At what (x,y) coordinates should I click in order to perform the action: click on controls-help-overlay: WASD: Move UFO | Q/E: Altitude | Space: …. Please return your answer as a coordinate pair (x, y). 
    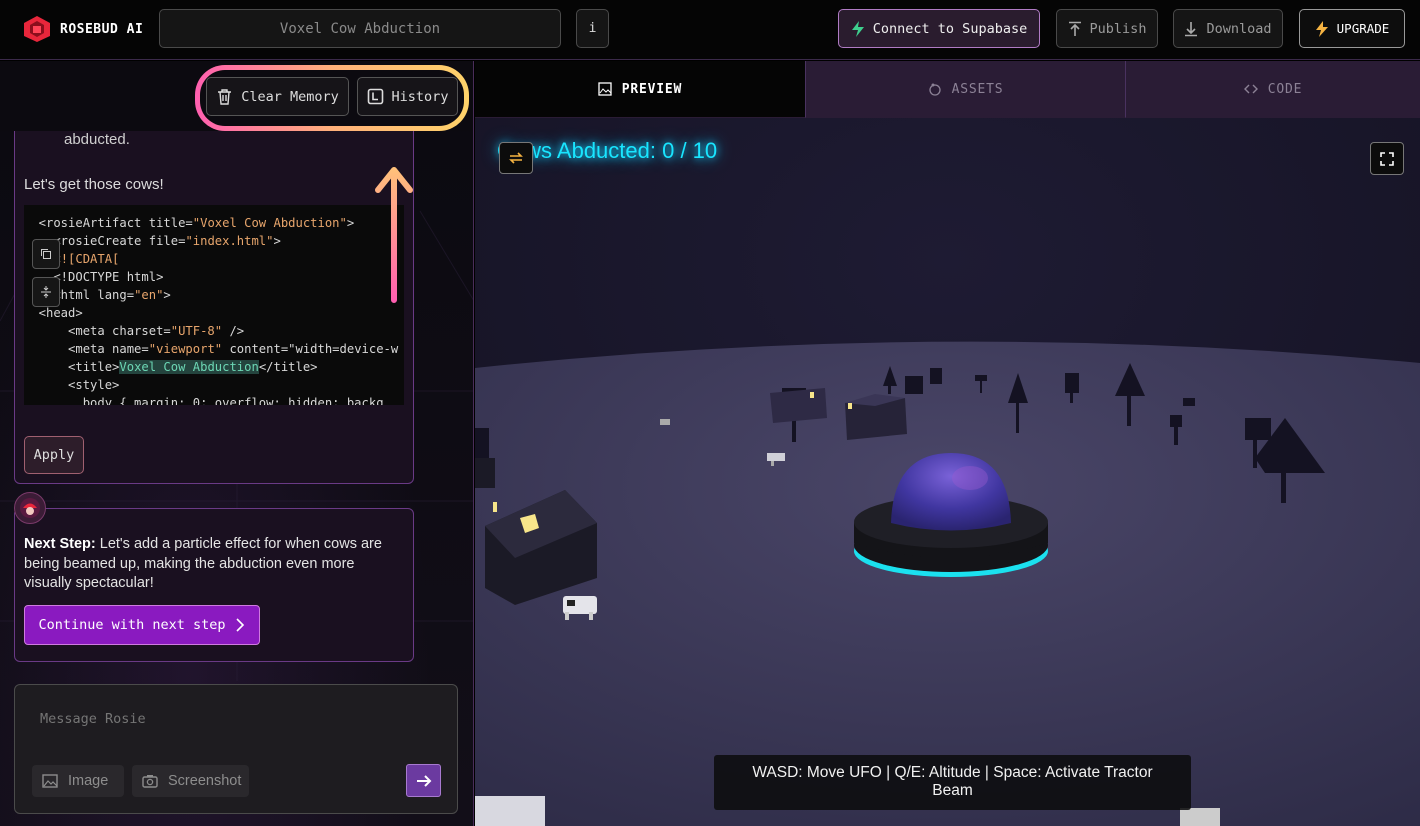
    Looking at the image, I should click on (952, 782).